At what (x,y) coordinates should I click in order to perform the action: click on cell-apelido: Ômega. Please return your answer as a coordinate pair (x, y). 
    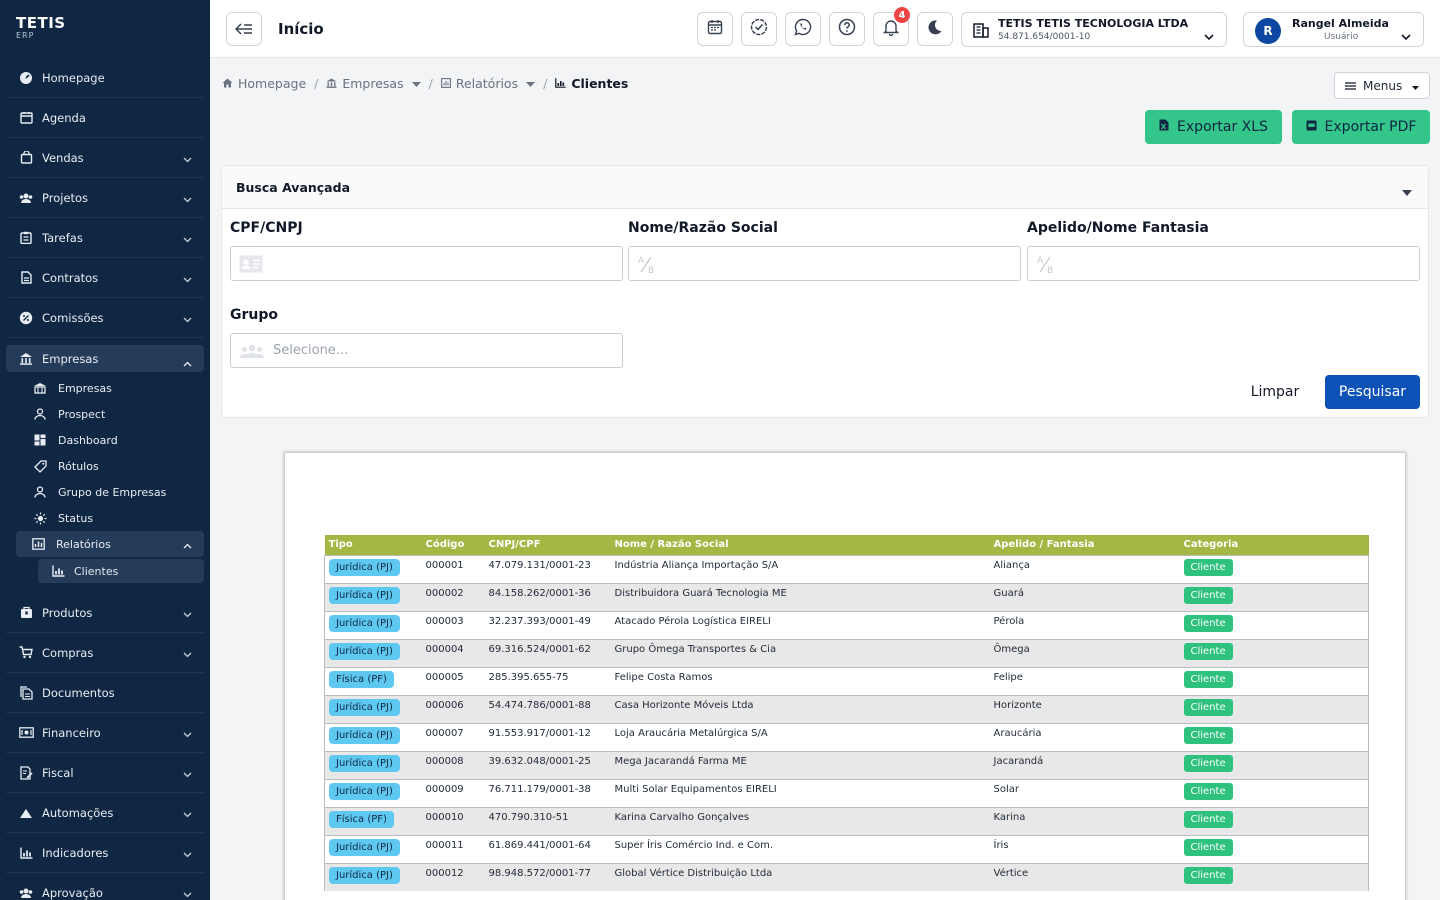
    Looking at the image, I should click on (1084, 652).